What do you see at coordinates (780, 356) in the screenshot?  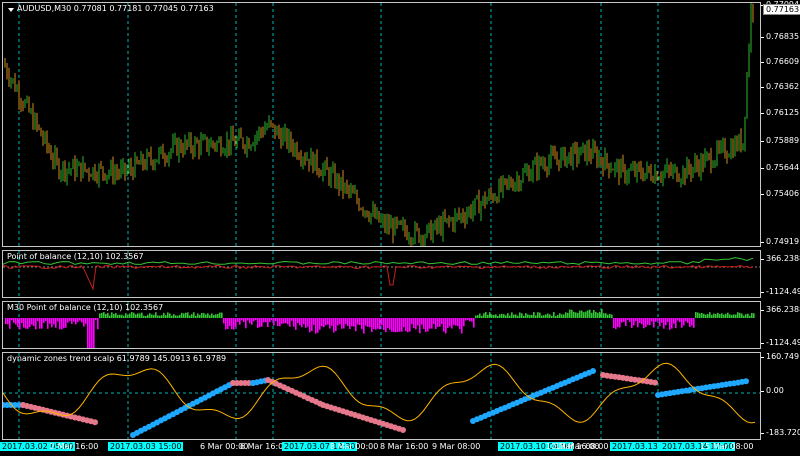 I see `indicator-tick: 160.749` at bounding box center [780, 356].